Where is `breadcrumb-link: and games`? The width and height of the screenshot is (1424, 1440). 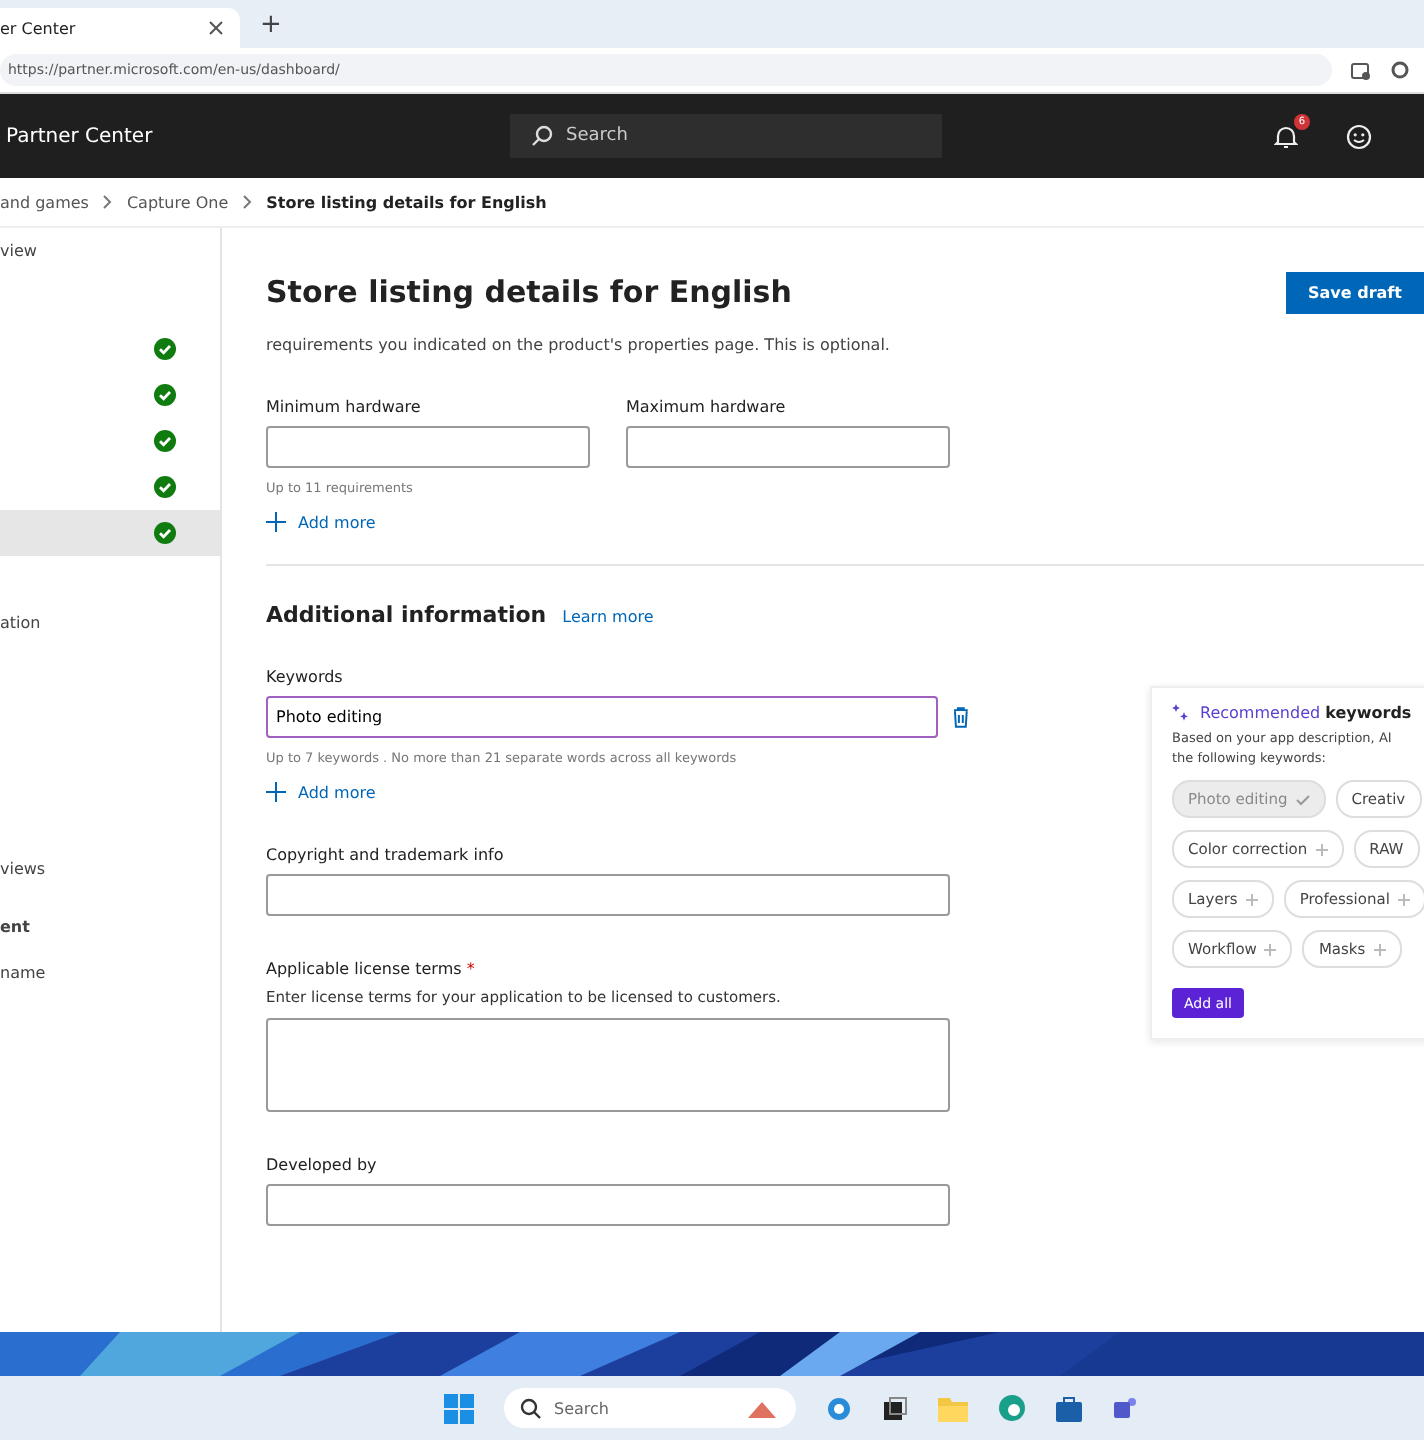
breadcrumb-link: and games is located at coordinates (44, 202).